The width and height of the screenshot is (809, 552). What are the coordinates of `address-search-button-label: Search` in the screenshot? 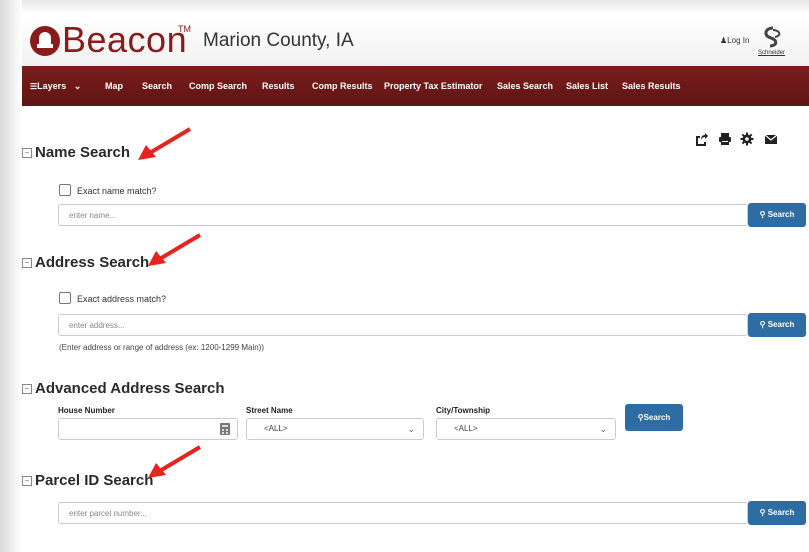 It's located at (781, 324).